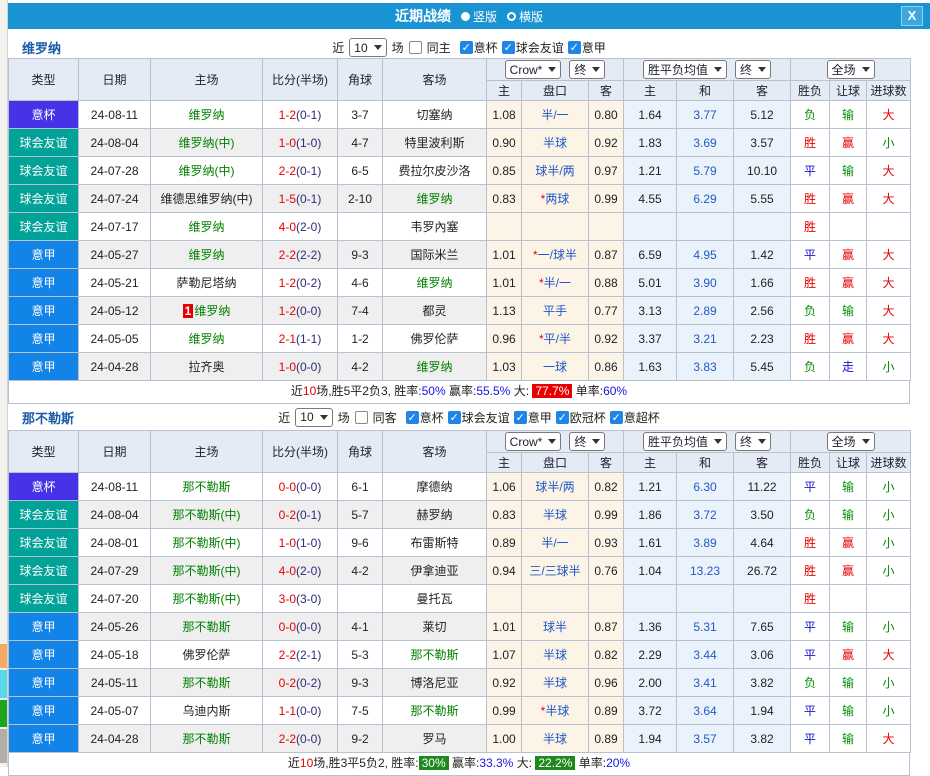 This screenshot has width=930, height=776. Describe the element at coordinates (762, 710) in the screenshot. I see `odds-away-cell: 1.94` at that location.